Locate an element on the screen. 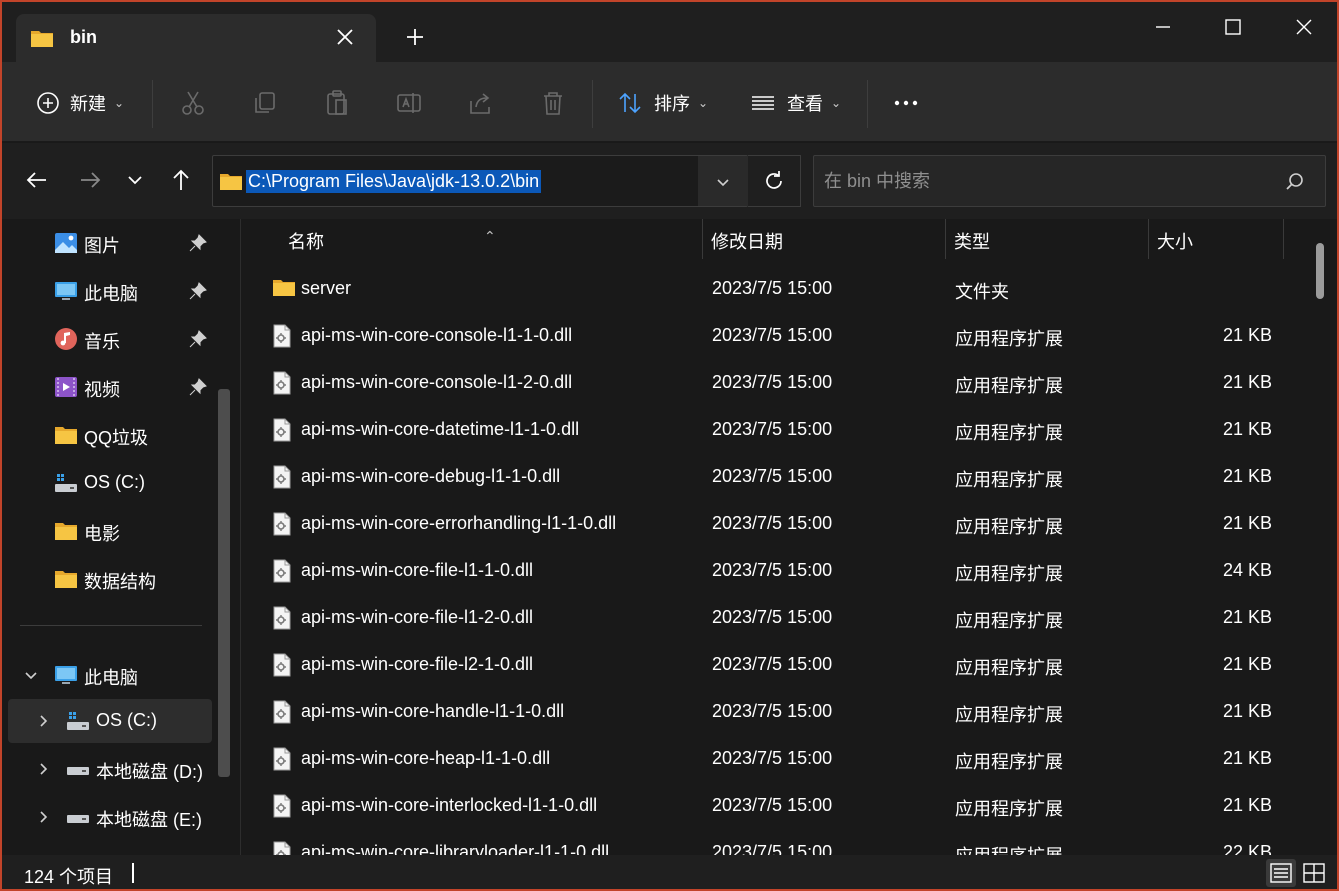 Image resolution: width=1339 pixels, height=891 pixels. share-icon is located at coordinates (481, 103).